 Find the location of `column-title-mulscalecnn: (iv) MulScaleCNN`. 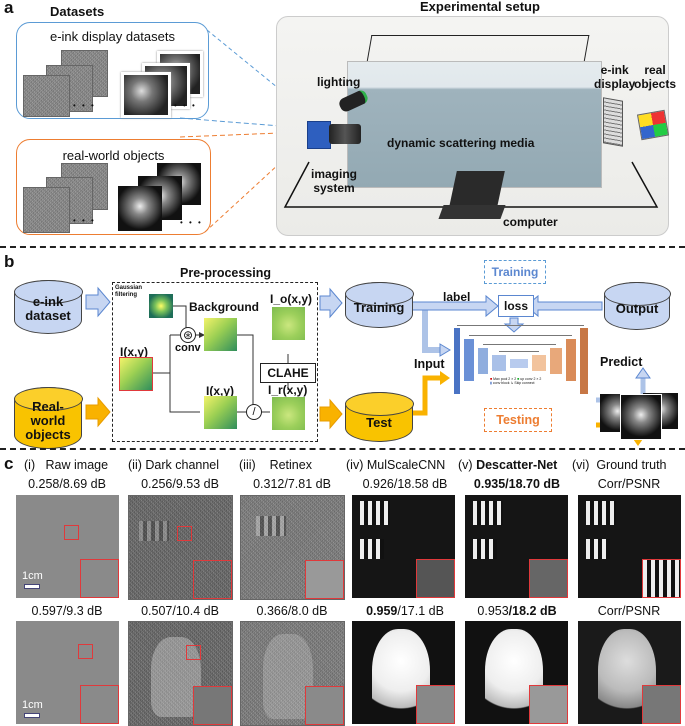

column-title-mulscalecnn: (iv) MulScaleCNN is located at coordinates (395, 465).